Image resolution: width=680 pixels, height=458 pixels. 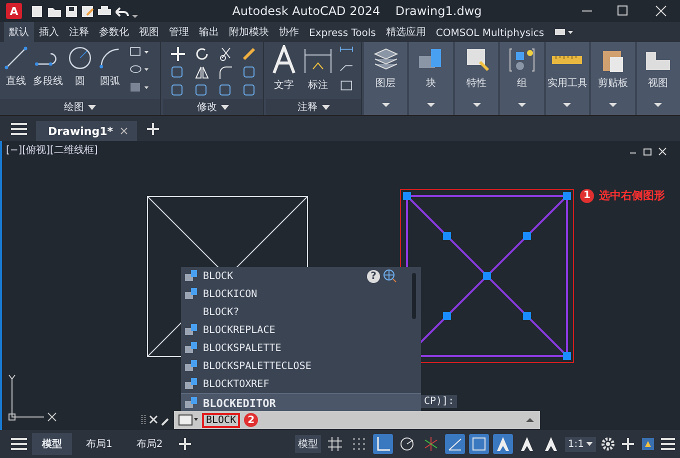 I want to click on workspace-dropdown-icon, so click(x=565, y=32).